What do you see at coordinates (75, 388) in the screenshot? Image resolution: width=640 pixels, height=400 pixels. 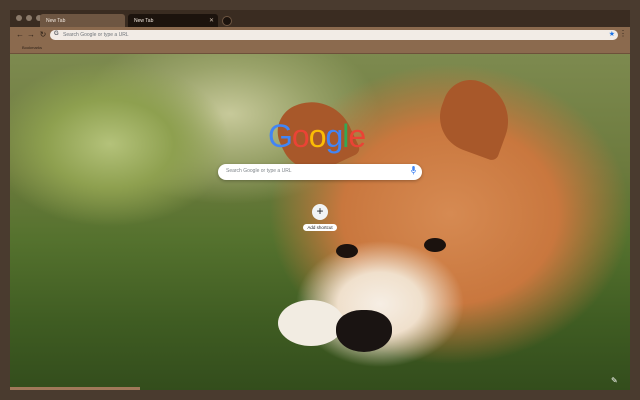 I see `bottom-bar` at bounding box center [75, 388].